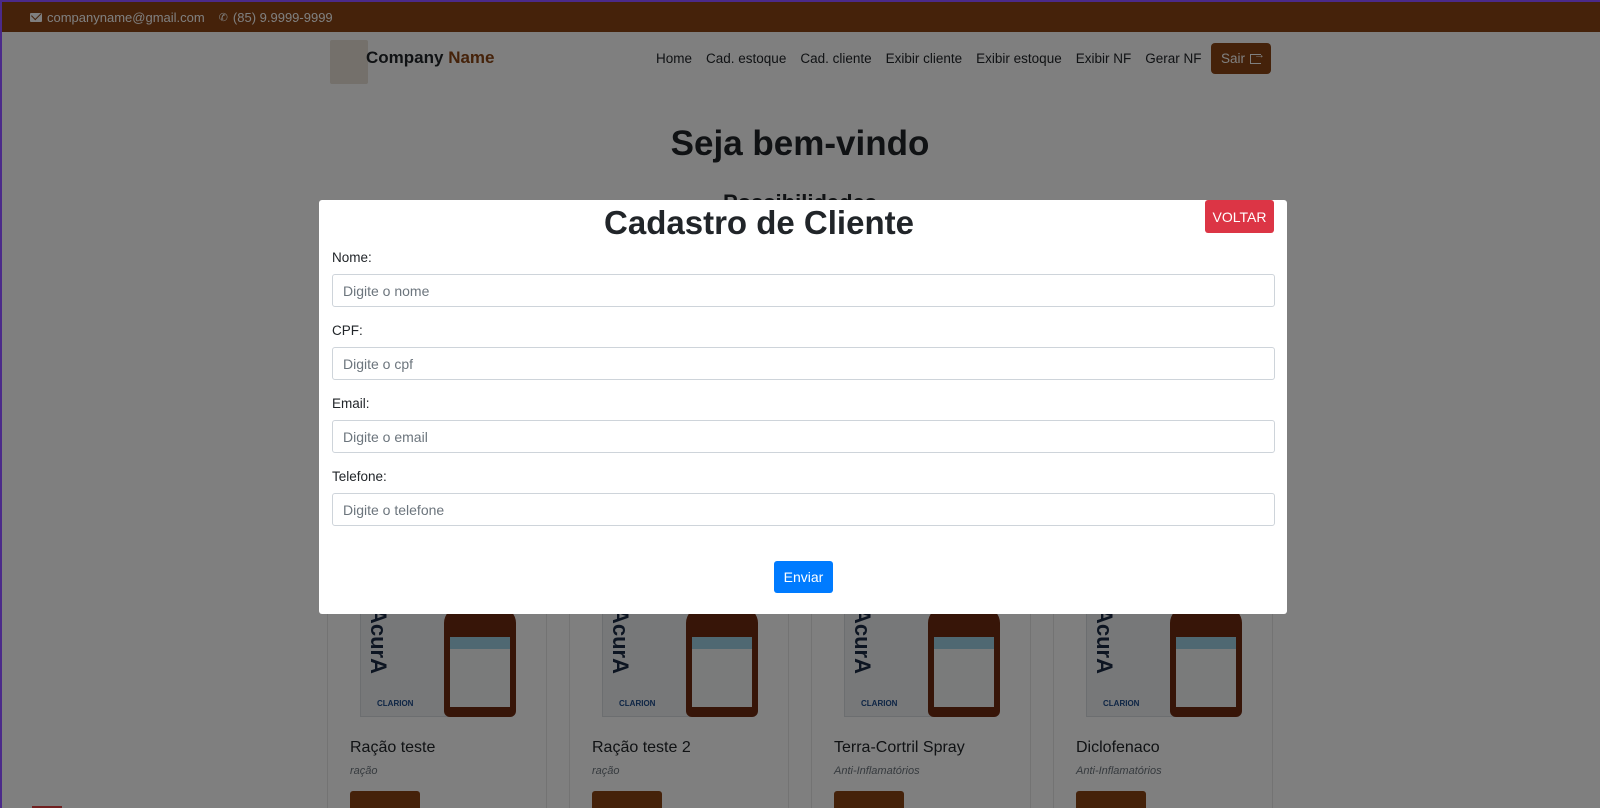 The width and height of the screenshot is (1600, 808). Describe the element at coordinates (803, 290) in the screenshot. I see `name-input` at that location.